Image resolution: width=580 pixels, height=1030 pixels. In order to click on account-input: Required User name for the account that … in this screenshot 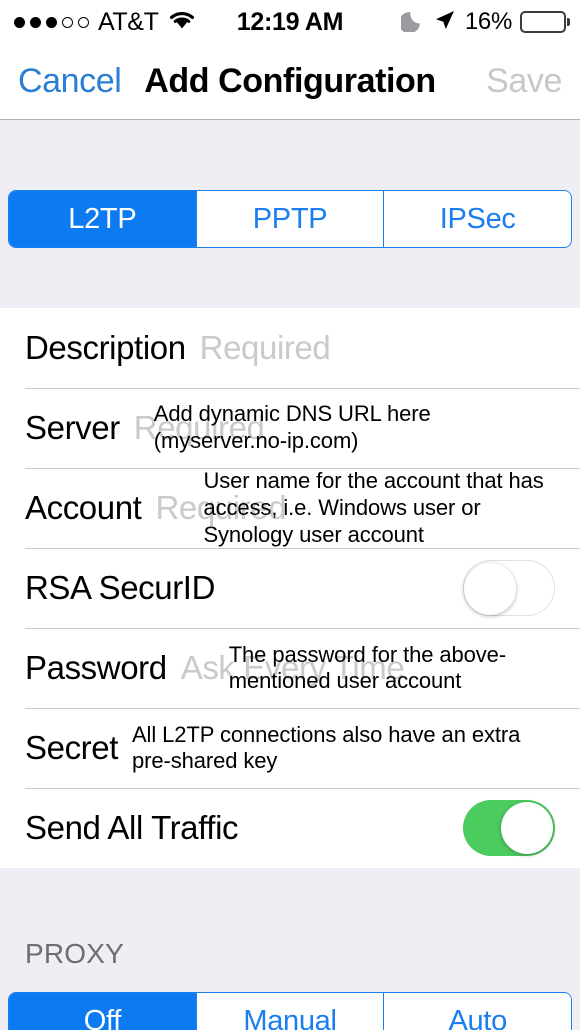, I will do `click(355, 508)`.